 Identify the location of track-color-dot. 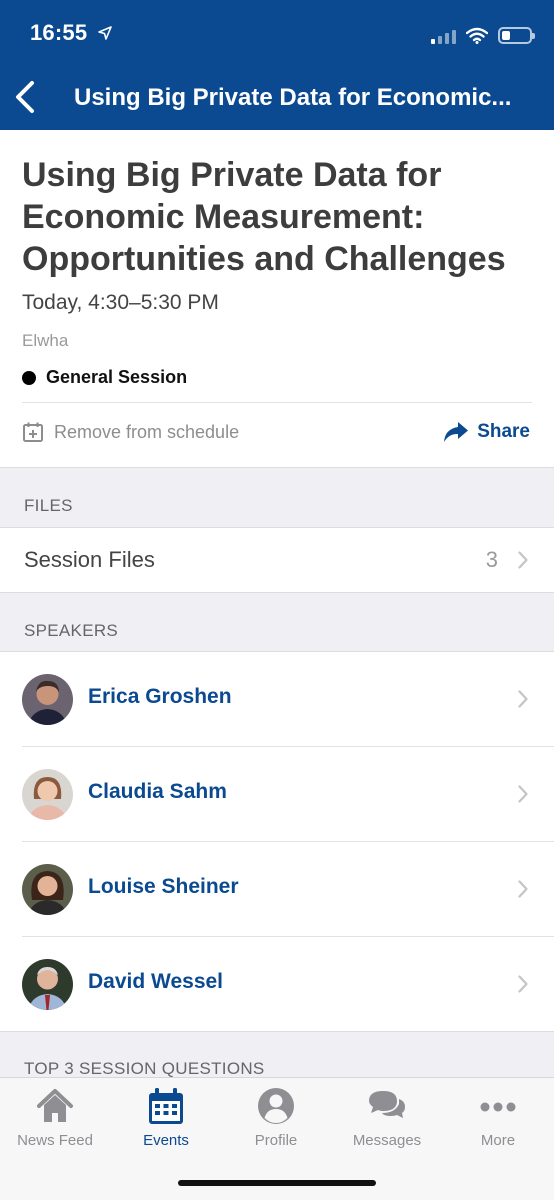
(29, 377).